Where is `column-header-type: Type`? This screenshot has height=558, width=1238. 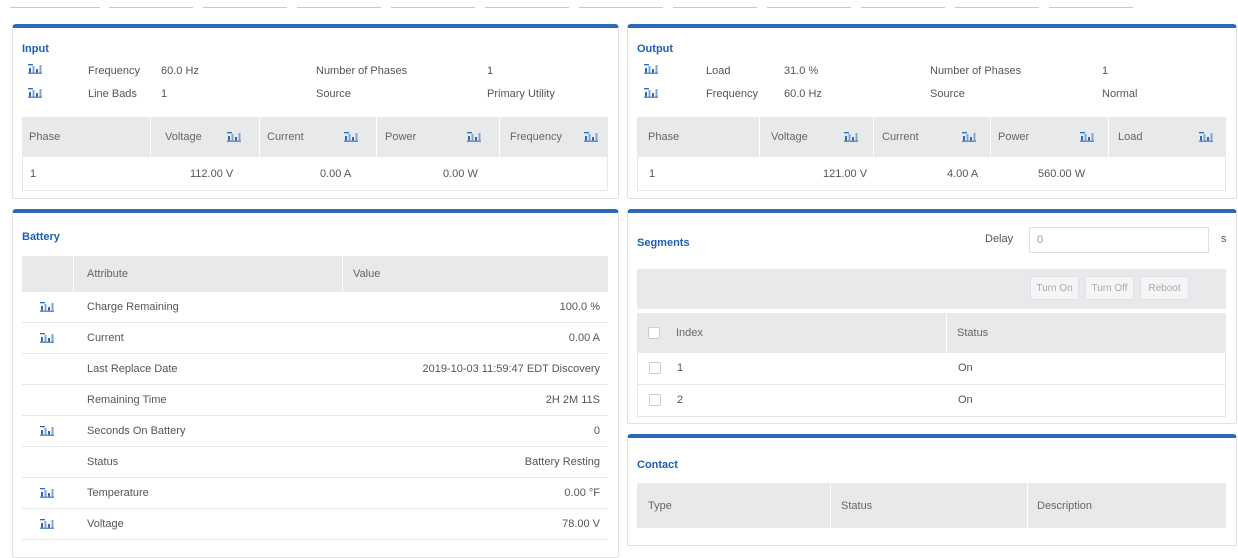 column-header-type: Type is located at coordinates (660, 505).